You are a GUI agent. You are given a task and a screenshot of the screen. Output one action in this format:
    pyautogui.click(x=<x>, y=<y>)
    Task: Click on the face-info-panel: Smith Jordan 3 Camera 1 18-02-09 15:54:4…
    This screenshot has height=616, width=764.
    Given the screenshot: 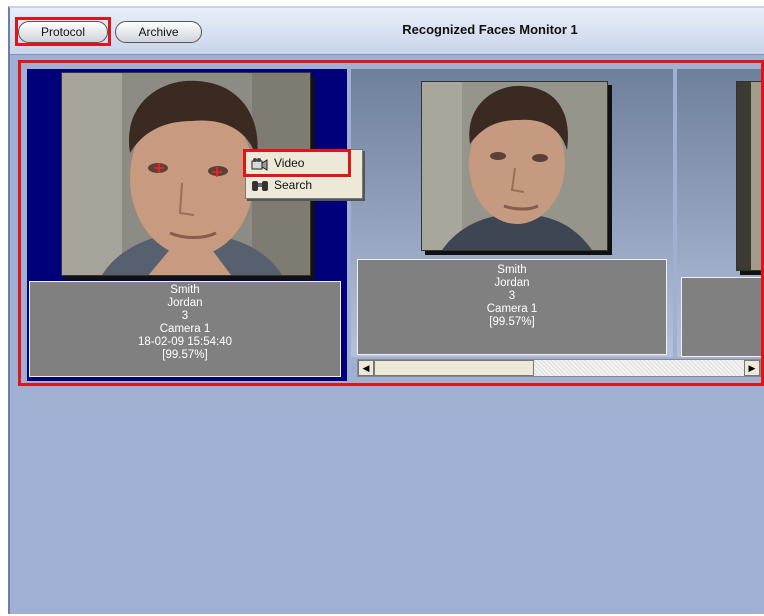 What is the action you would take?
    pyautogui.click(x=185, y=329)
    